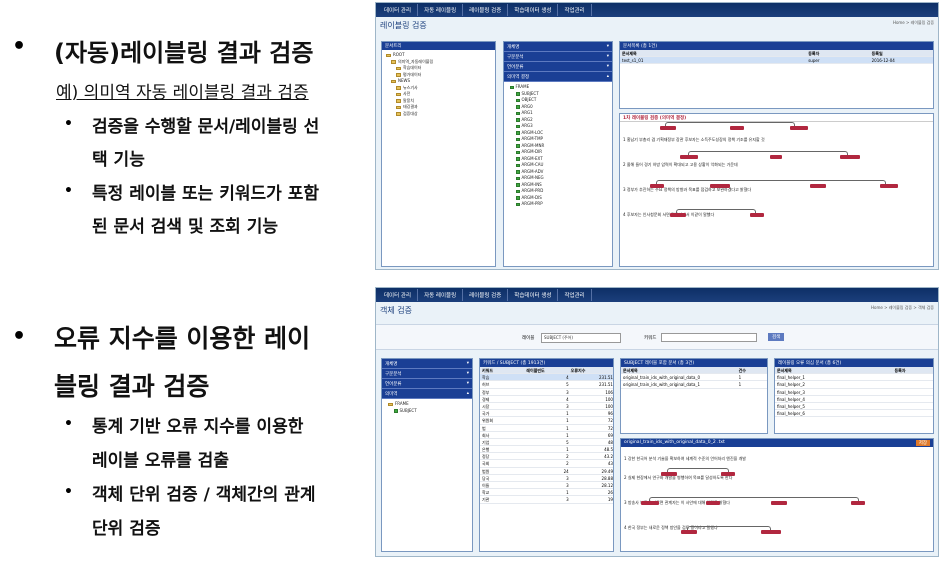 The height and width of the screenshot is (567, 942). Describe the element at coordinates (546, 392) in the screenshot. I see `table-row: 정부 3 106` at that location.